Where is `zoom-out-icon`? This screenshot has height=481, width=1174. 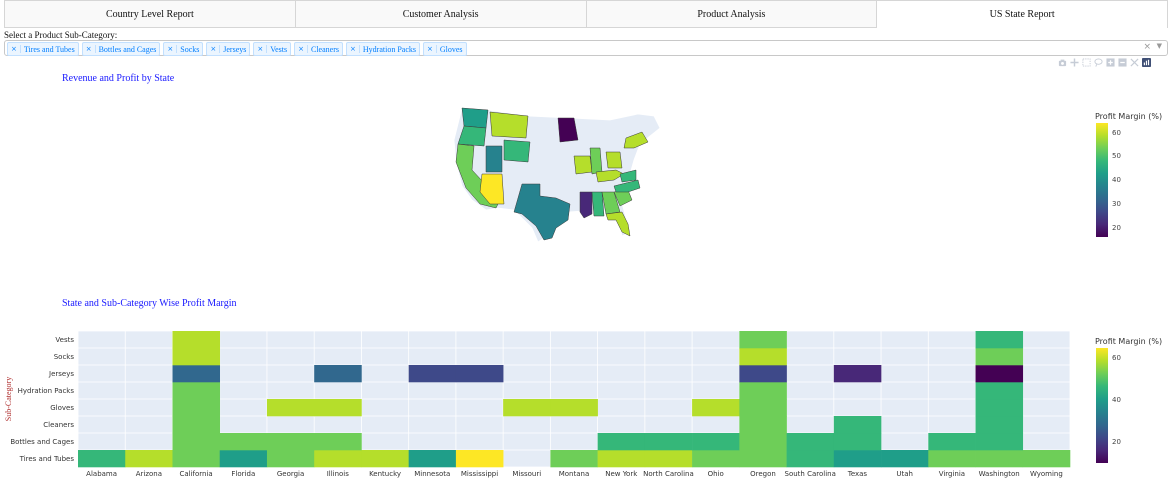
zoom-out-icon is located at coordinates (1122, 62).